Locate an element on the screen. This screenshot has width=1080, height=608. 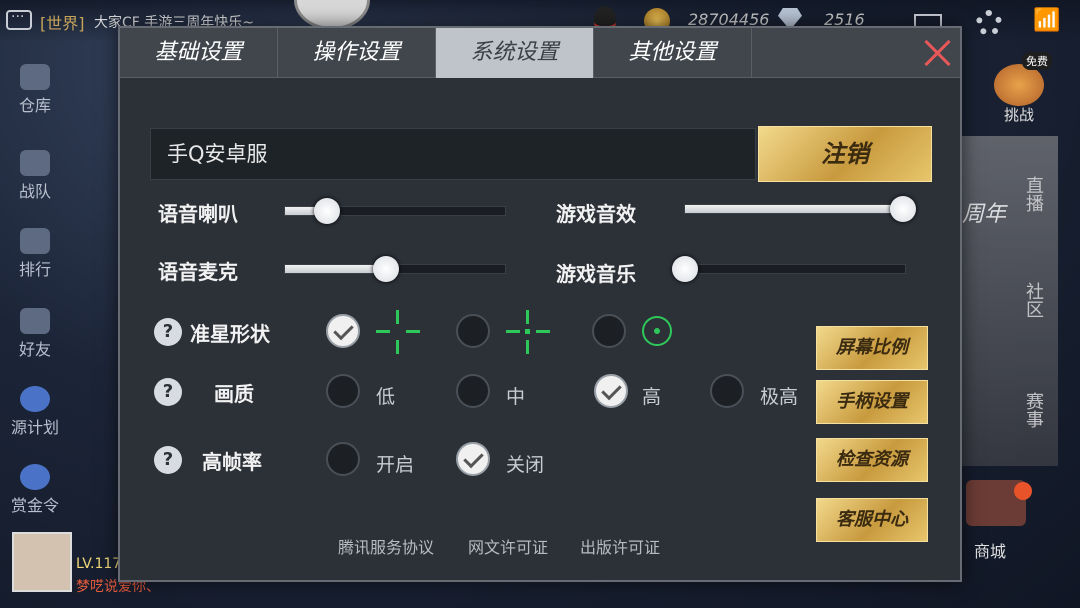
menu-item-ranking: 排行 is located at coordinates (35, 254).